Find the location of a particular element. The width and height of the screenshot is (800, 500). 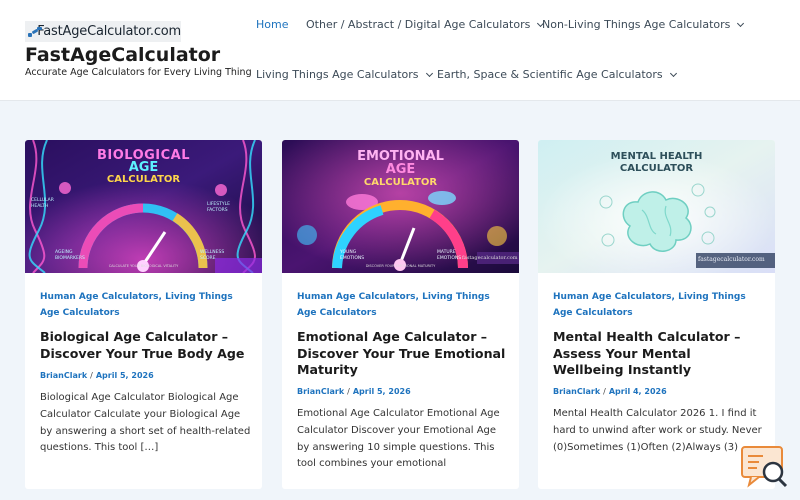

nav-home-label: Home is located at coordinates (272, 24).